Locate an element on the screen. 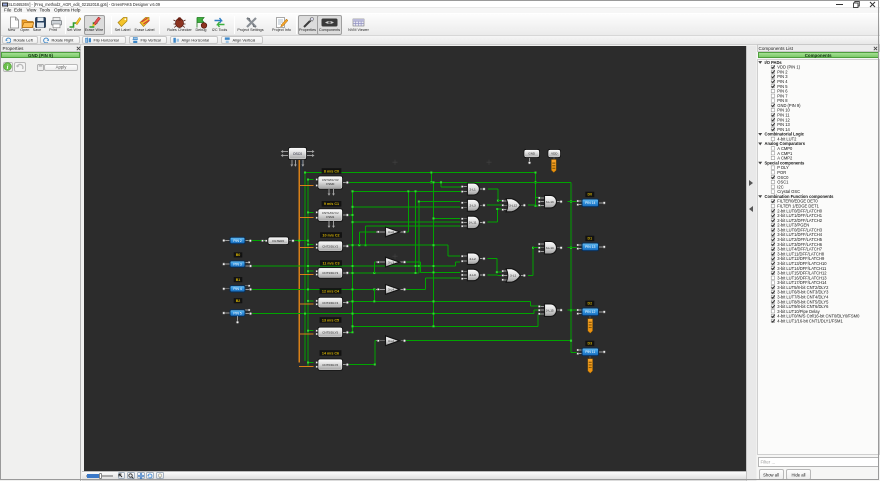 The image size is (880, 481). svg-text: PIN 12 is located at coordinates (590, 312).